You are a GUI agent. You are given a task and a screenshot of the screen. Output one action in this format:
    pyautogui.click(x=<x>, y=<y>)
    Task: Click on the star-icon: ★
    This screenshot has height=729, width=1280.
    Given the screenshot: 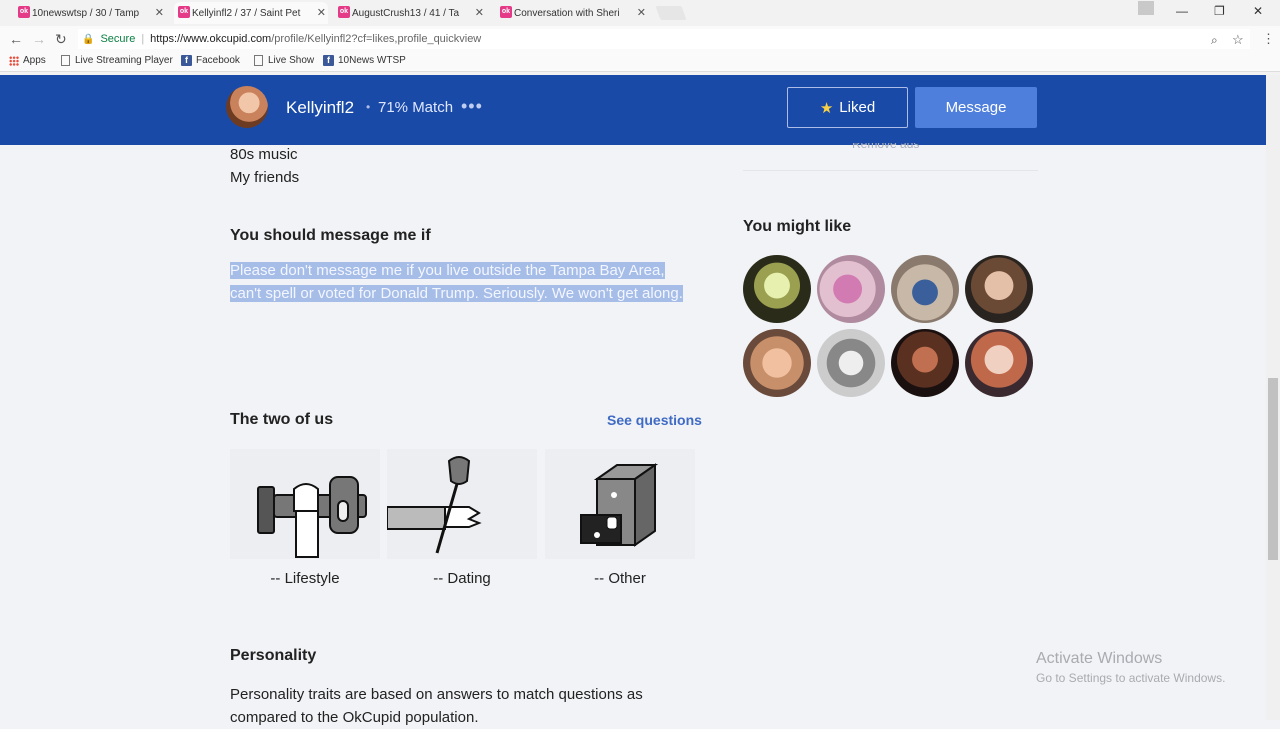 What is the action you would take?
    pyautogui.click(x=826, y=108)
    